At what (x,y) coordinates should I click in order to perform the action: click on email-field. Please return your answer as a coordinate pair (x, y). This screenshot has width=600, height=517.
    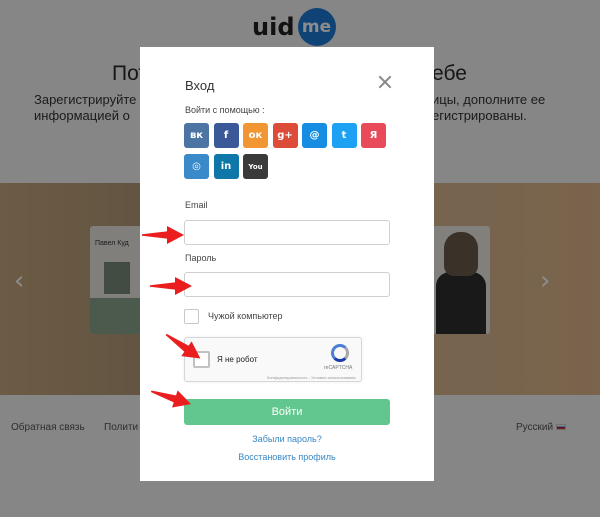
    Looking at the image, I should click on (287, 232).